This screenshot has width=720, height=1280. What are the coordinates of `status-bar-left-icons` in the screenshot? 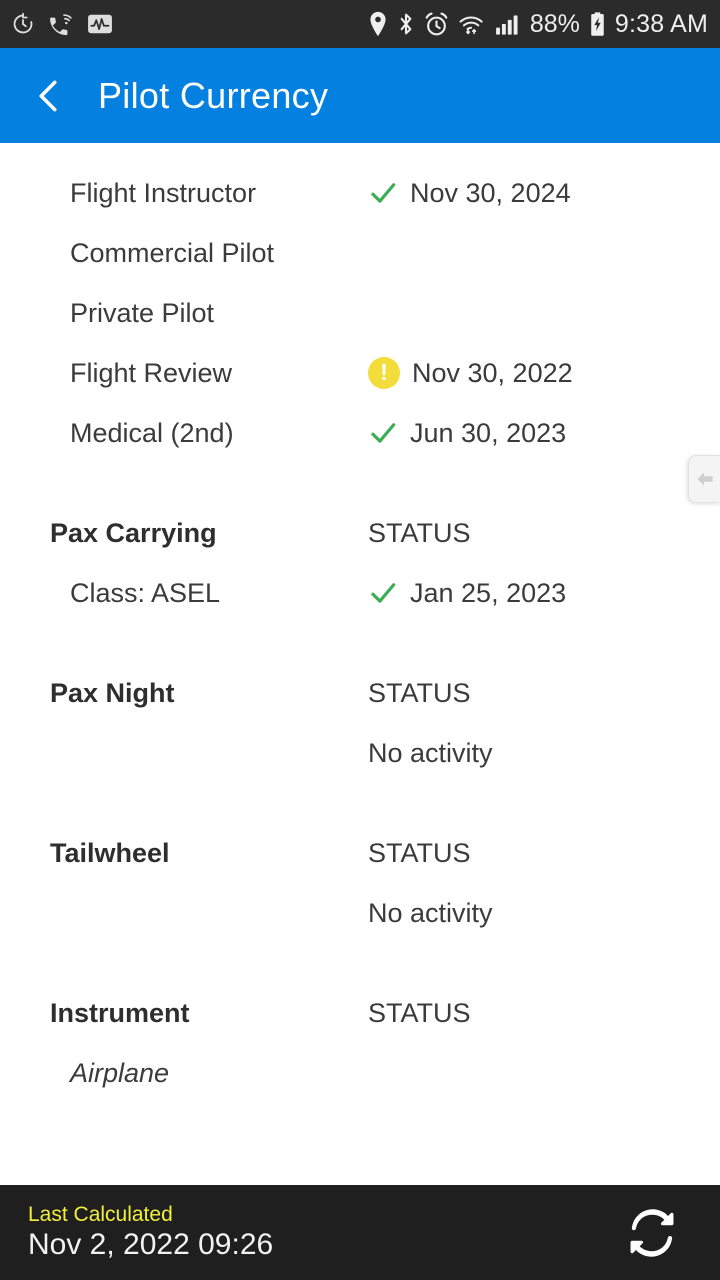 It's located at (61, 24).